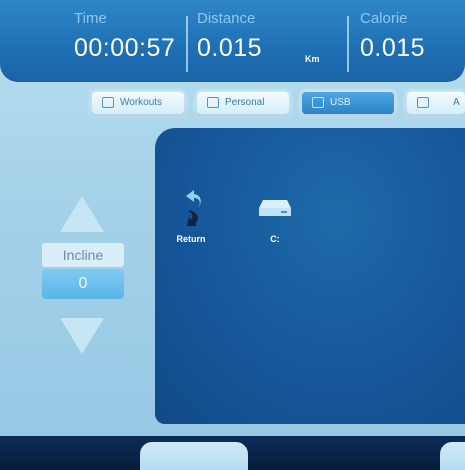 The image size is (465, 470). What do you see at coordinates (83, 284) in the screenshot?
I see `incline-value: 0` at bounding box center [83, 284].